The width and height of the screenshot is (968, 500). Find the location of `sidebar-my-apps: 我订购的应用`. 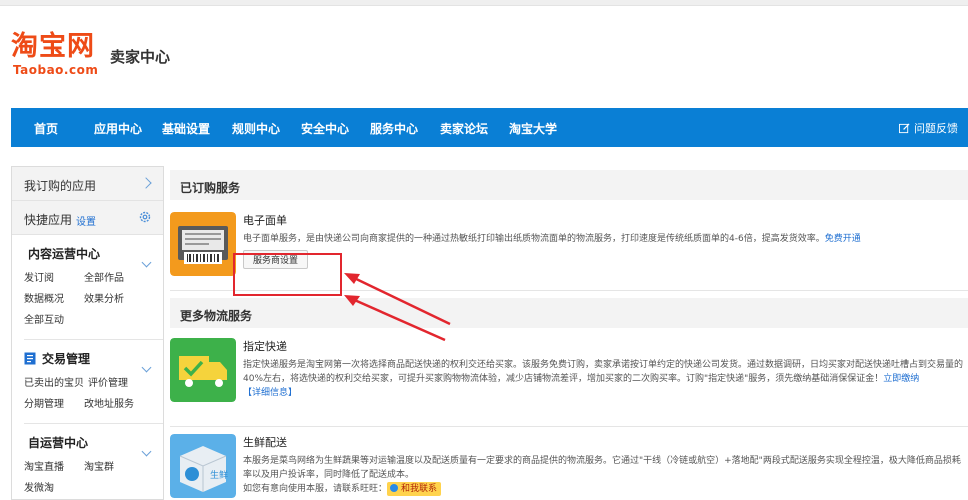

sidebar-my-apps: 我订购的应用 is located at coordinates (87, 184).